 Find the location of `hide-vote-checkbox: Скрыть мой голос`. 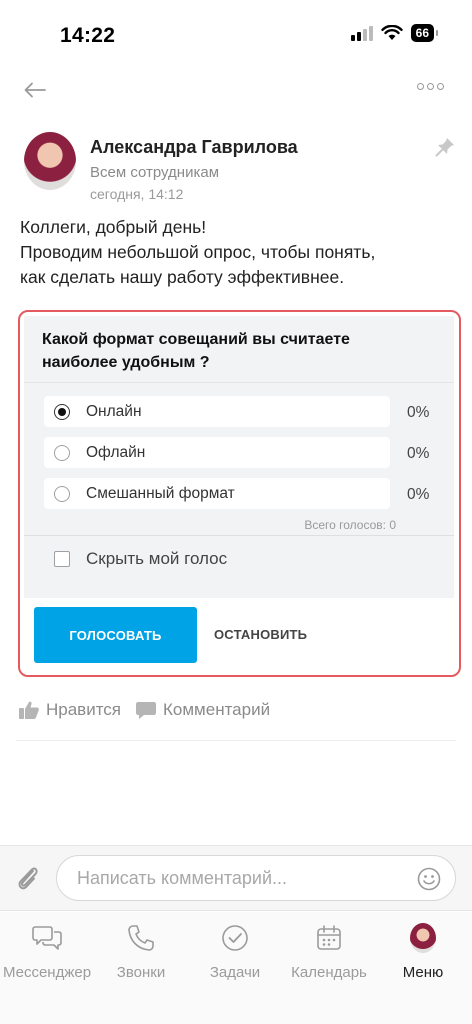

hide-vote-checkbox: Скрыть мой голос is located at coordinates (140, 559).